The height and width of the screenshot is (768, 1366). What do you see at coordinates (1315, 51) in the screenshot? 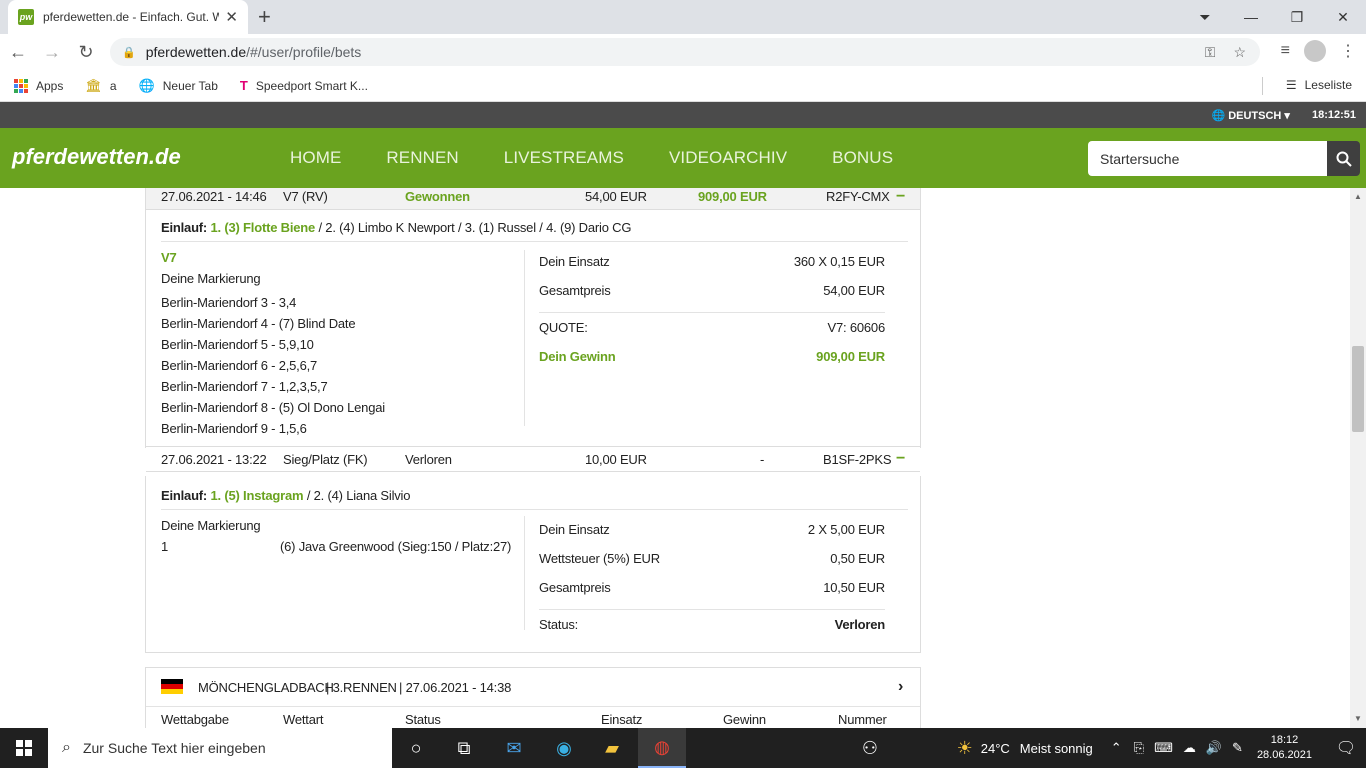
I see `profile-avatar` at bounding box center [1315, 51].